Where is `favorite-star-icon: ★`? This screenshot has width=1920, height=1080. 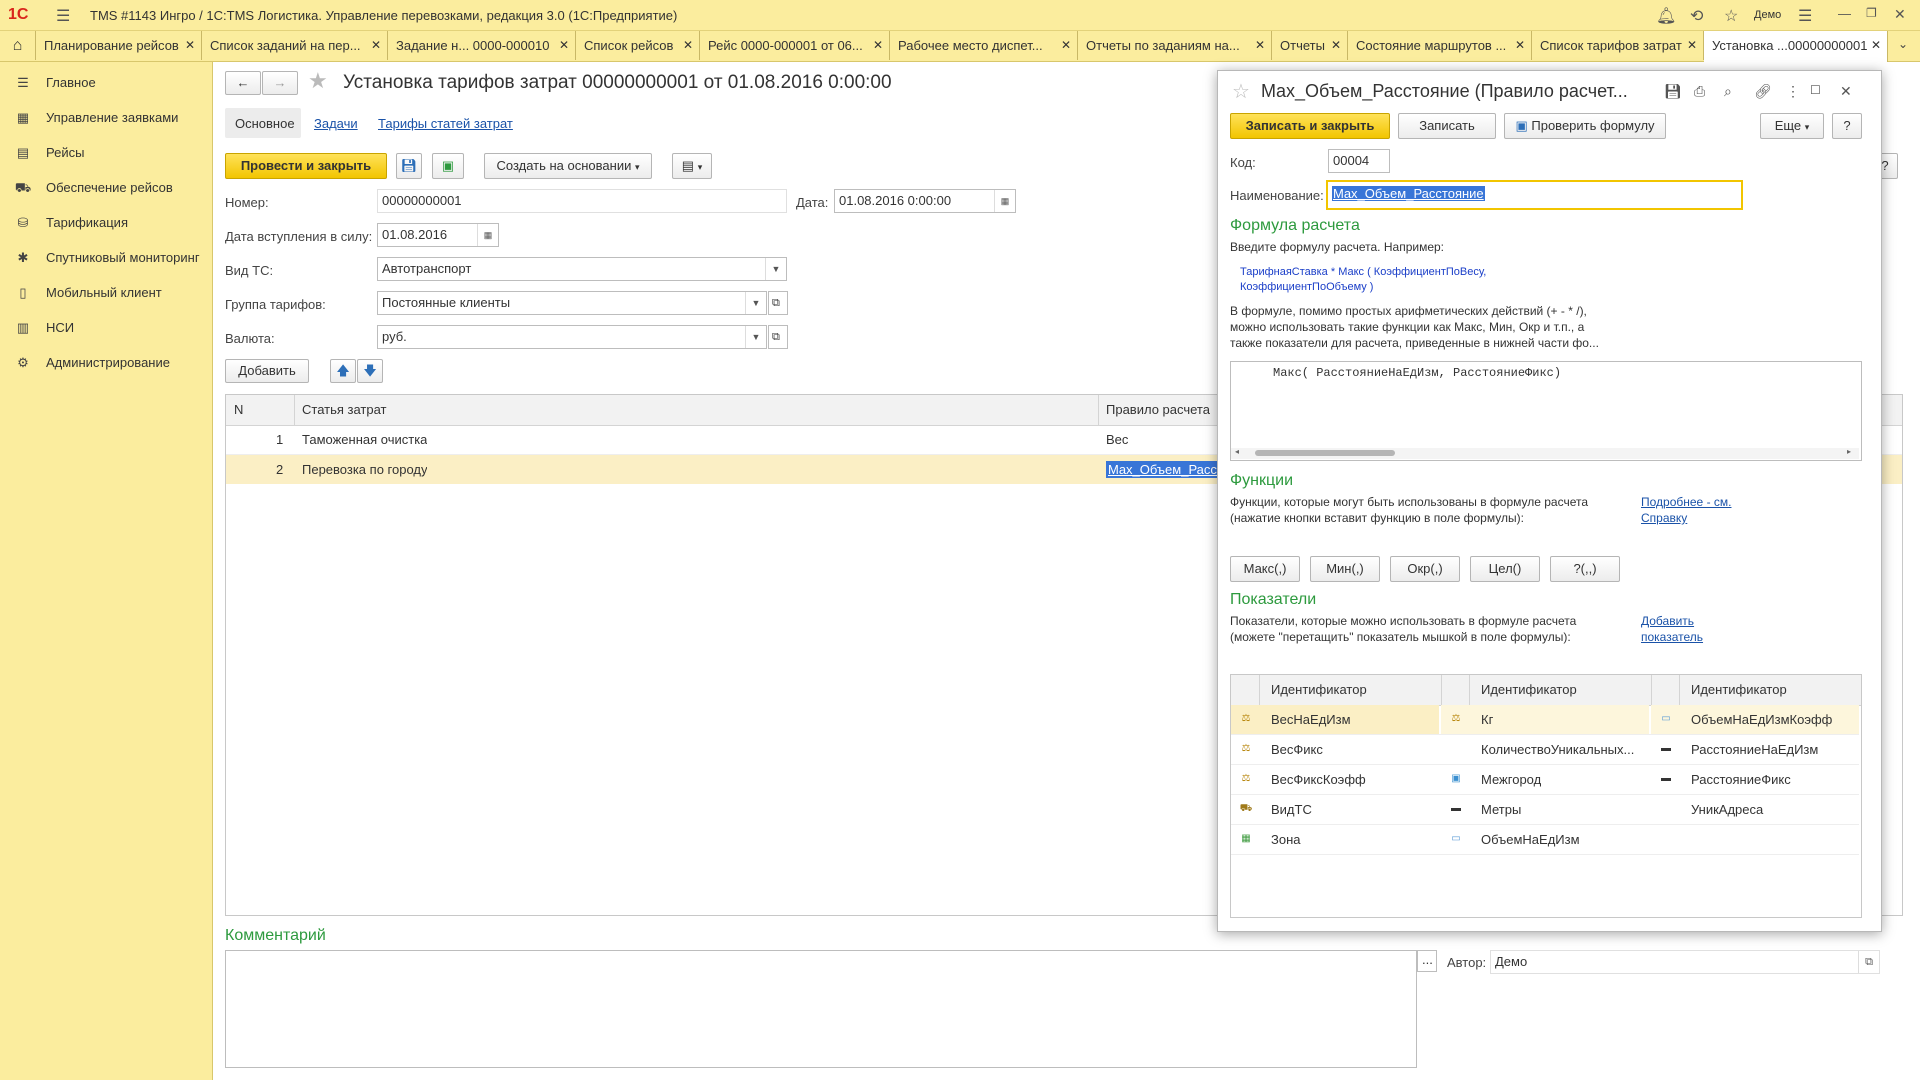
favorite-star-icon: ★ is located at coordinates (318, 81).